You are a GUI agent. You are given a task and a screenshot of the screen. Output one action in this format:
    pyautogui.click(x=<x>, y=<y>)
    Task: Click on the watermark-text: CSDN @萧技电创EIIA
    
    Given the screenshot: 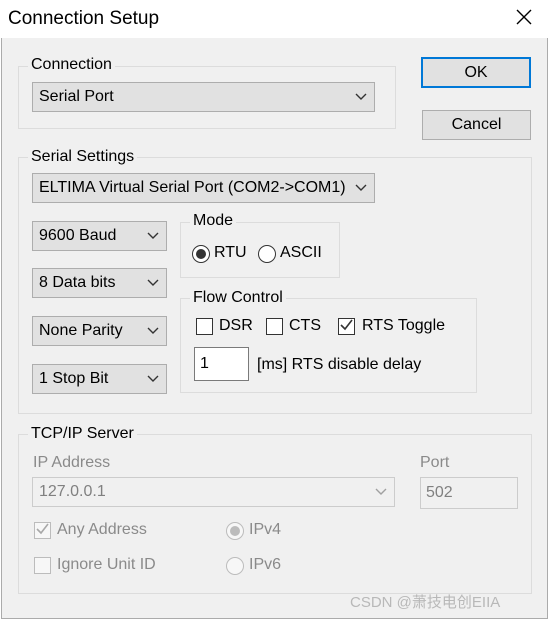 What is the action you would take?
    pyautogui.click(x=425, y=602)
    